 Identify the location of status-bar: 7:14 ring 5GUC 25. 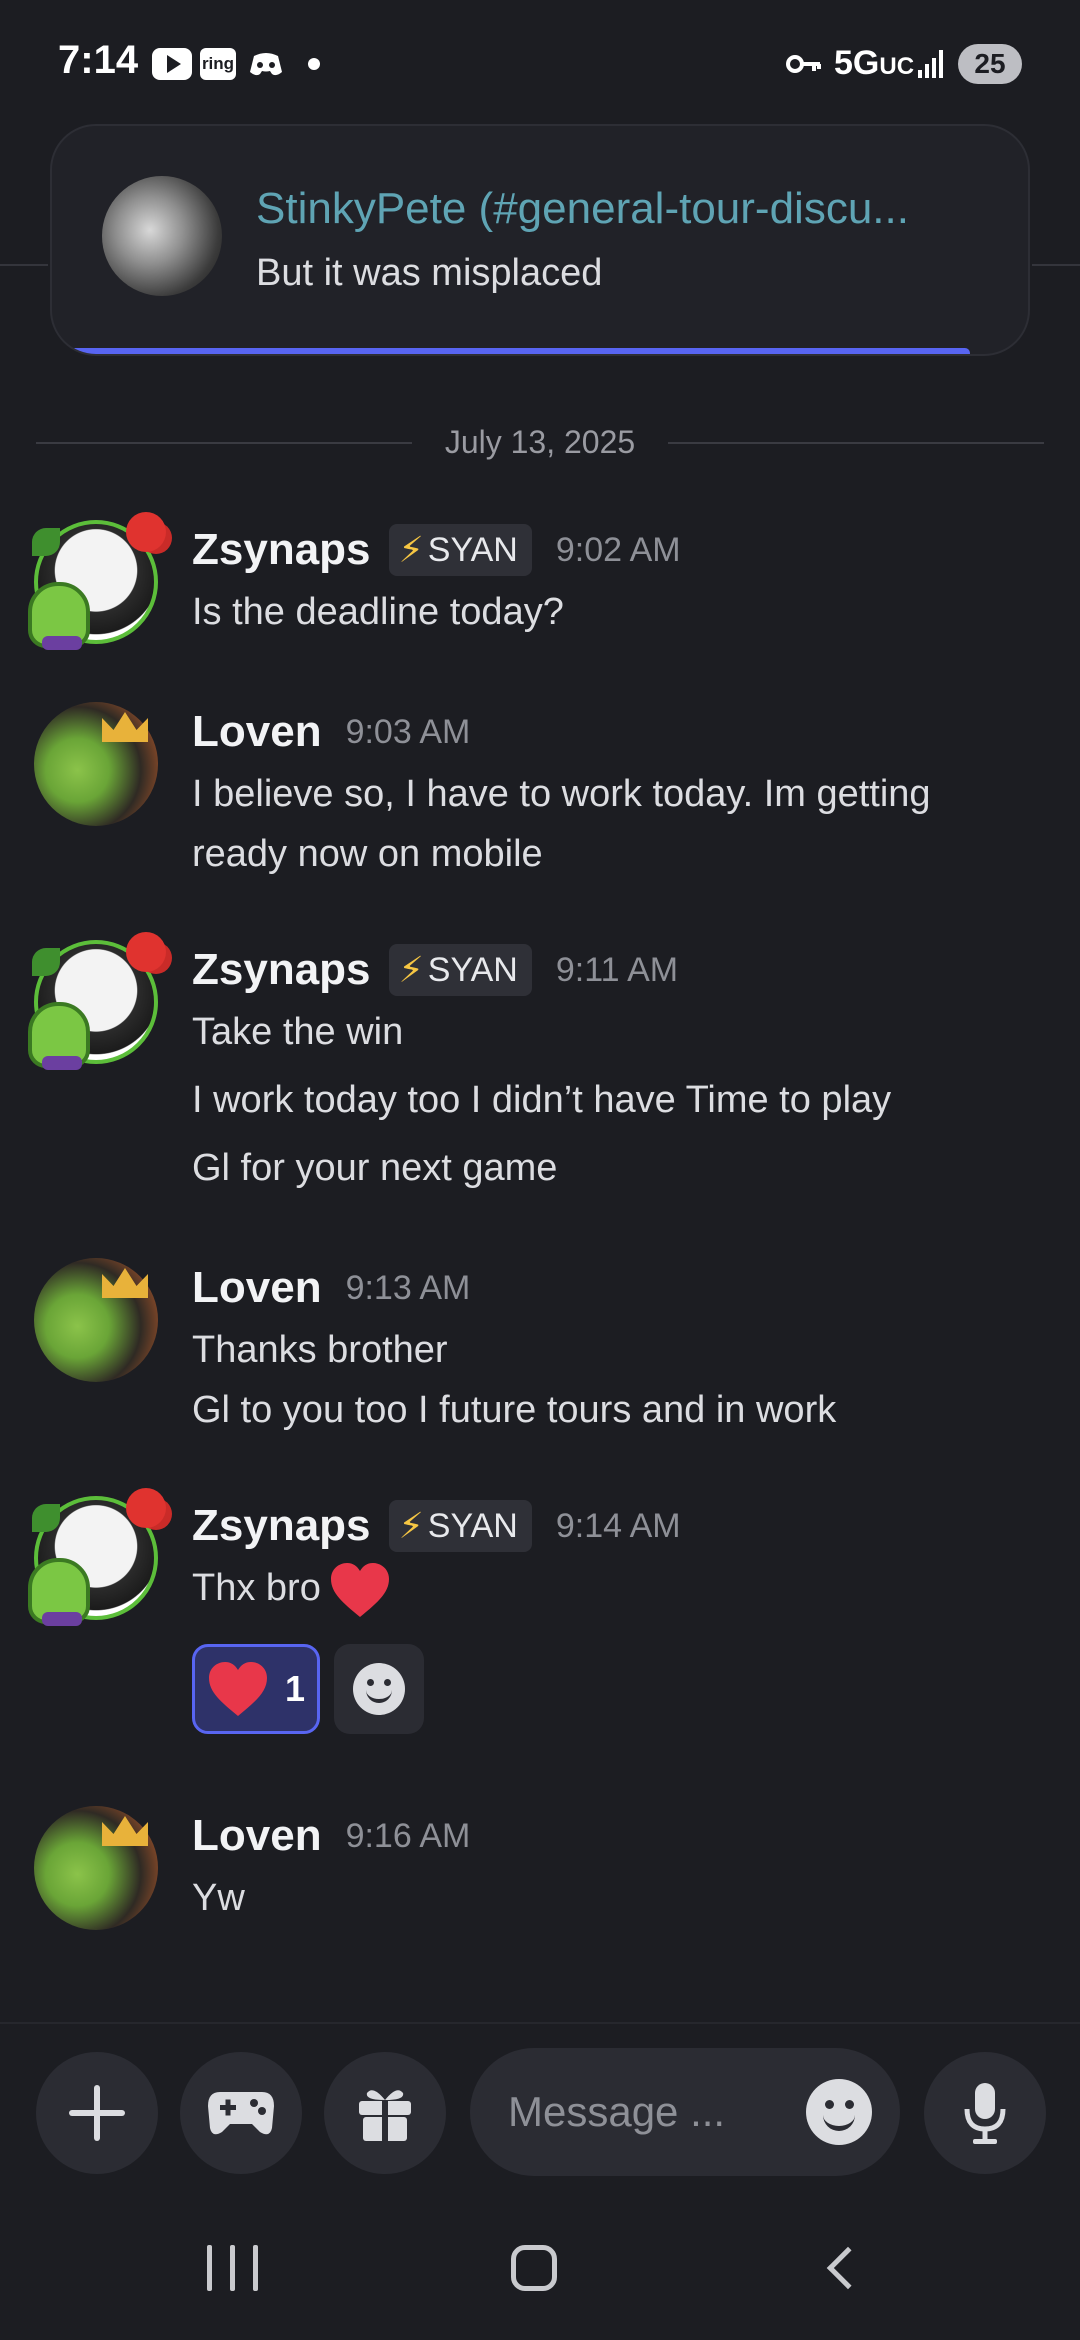
(540, 64).